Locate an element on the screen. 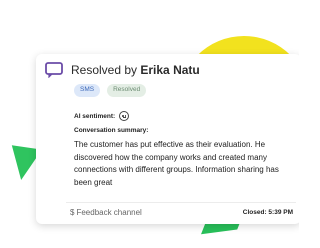  resolved-tag: Resolved is located at coordinates (127, 90).